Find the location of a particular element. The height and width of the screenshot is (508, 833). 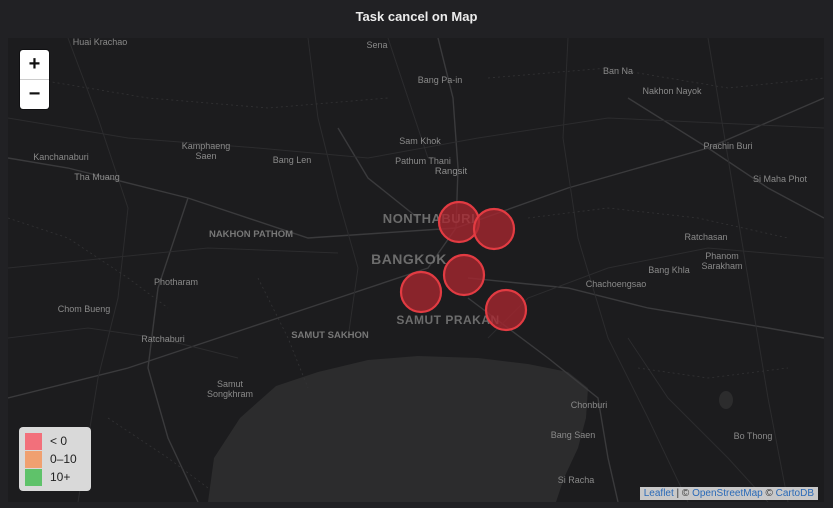

label-samut-prakan: SAMUT PRAKAN is located at coordinates (448, 320).